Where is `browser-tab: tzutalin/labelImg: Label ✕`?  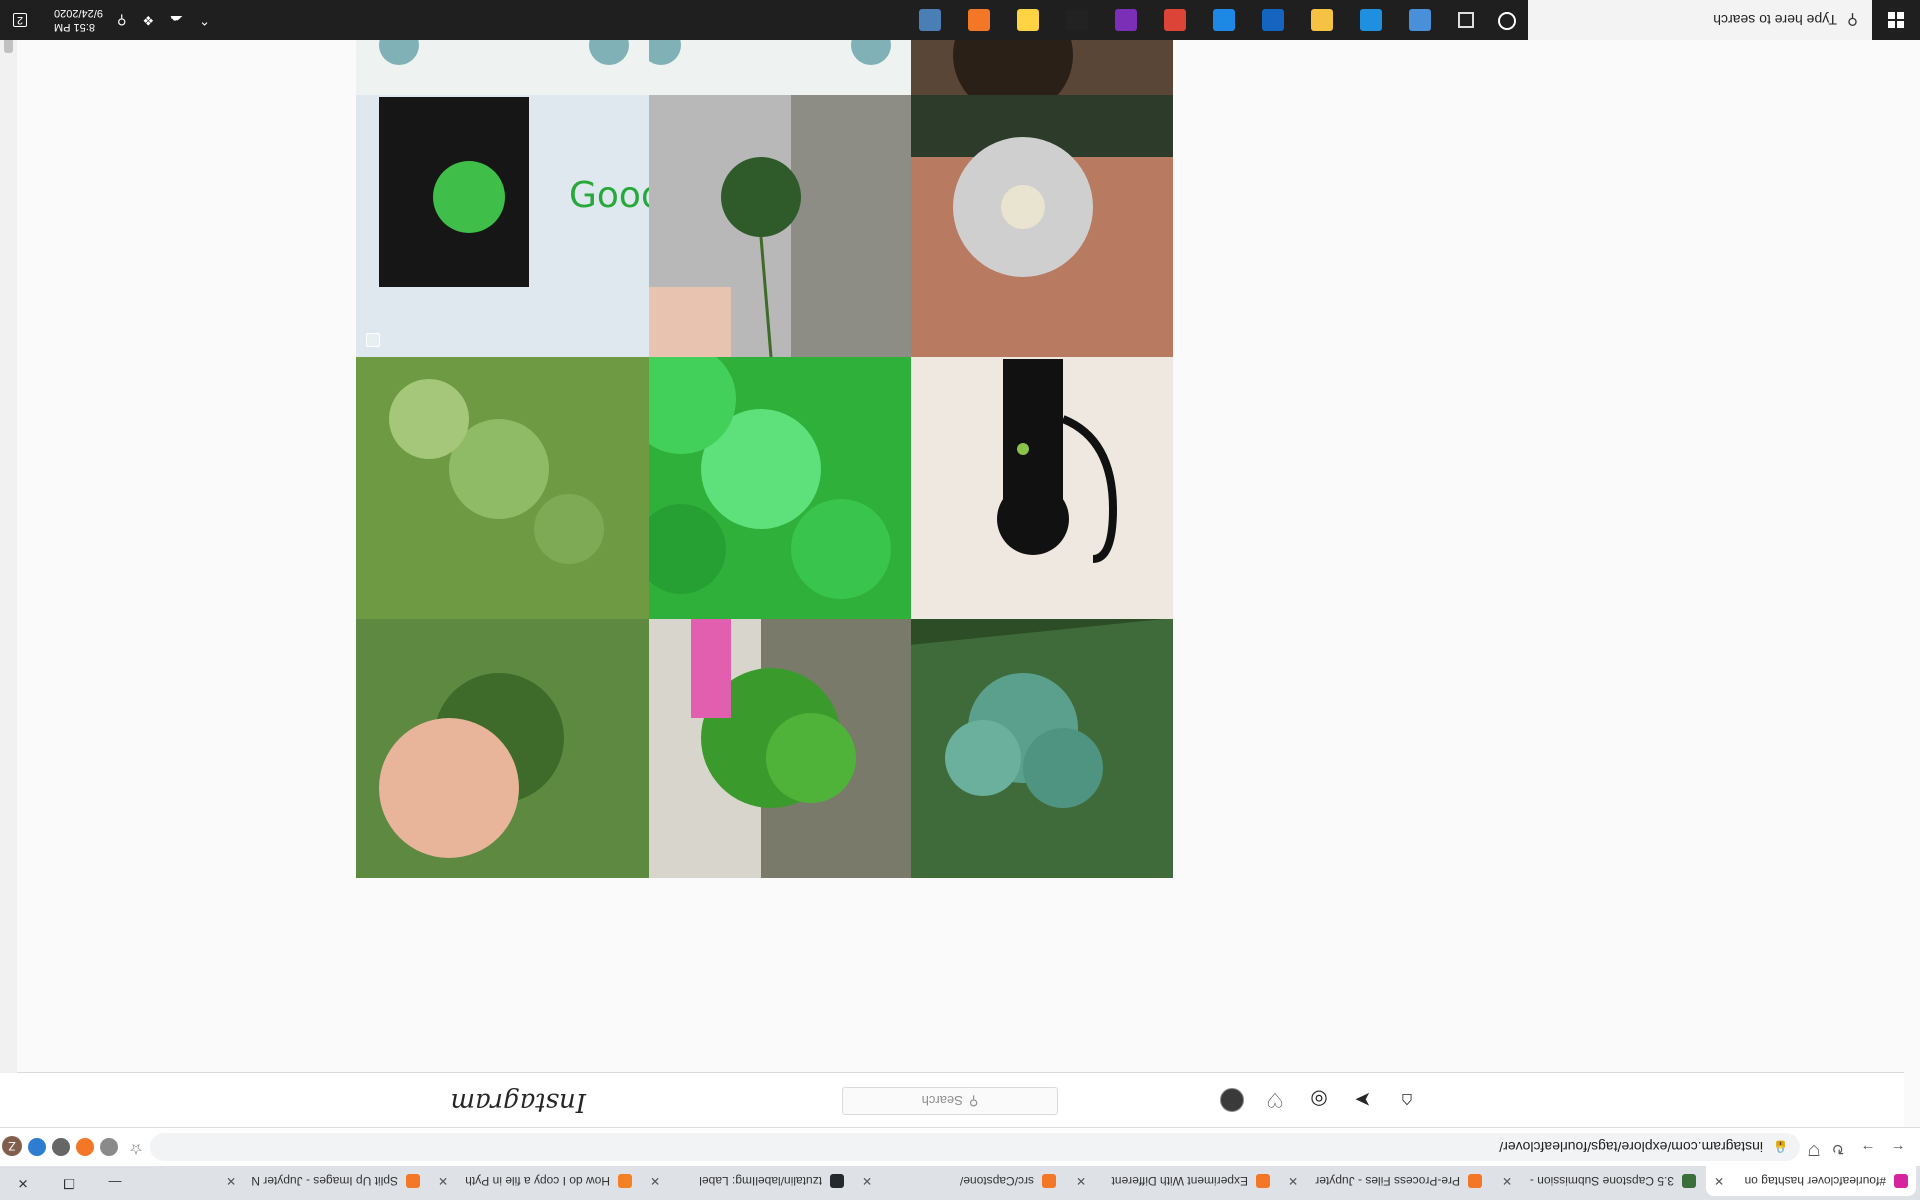 browser-tab: tzutalin/labelImg: Label ✕ is located at coordinates (747, 1181).